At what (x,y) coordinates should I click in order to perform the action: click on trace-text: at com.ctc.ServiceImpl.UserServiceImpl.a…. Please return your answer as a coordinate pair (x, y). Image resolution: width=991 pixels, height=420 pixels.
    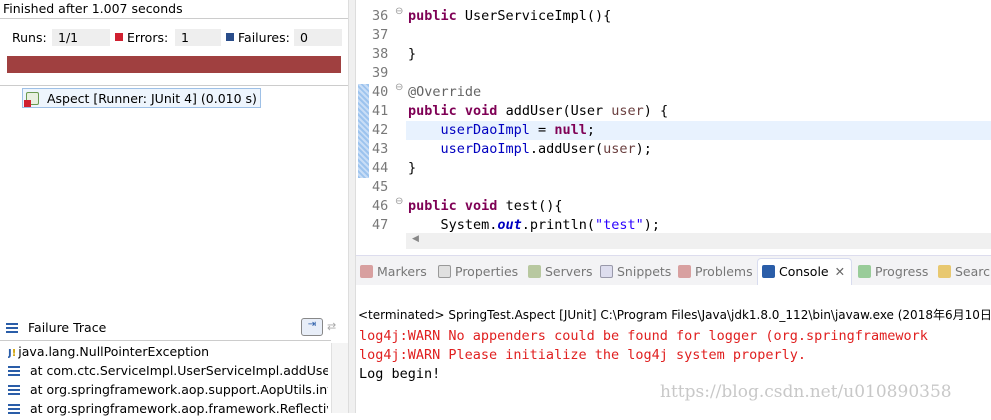
    Looking at the image, I should click on (179, 370).